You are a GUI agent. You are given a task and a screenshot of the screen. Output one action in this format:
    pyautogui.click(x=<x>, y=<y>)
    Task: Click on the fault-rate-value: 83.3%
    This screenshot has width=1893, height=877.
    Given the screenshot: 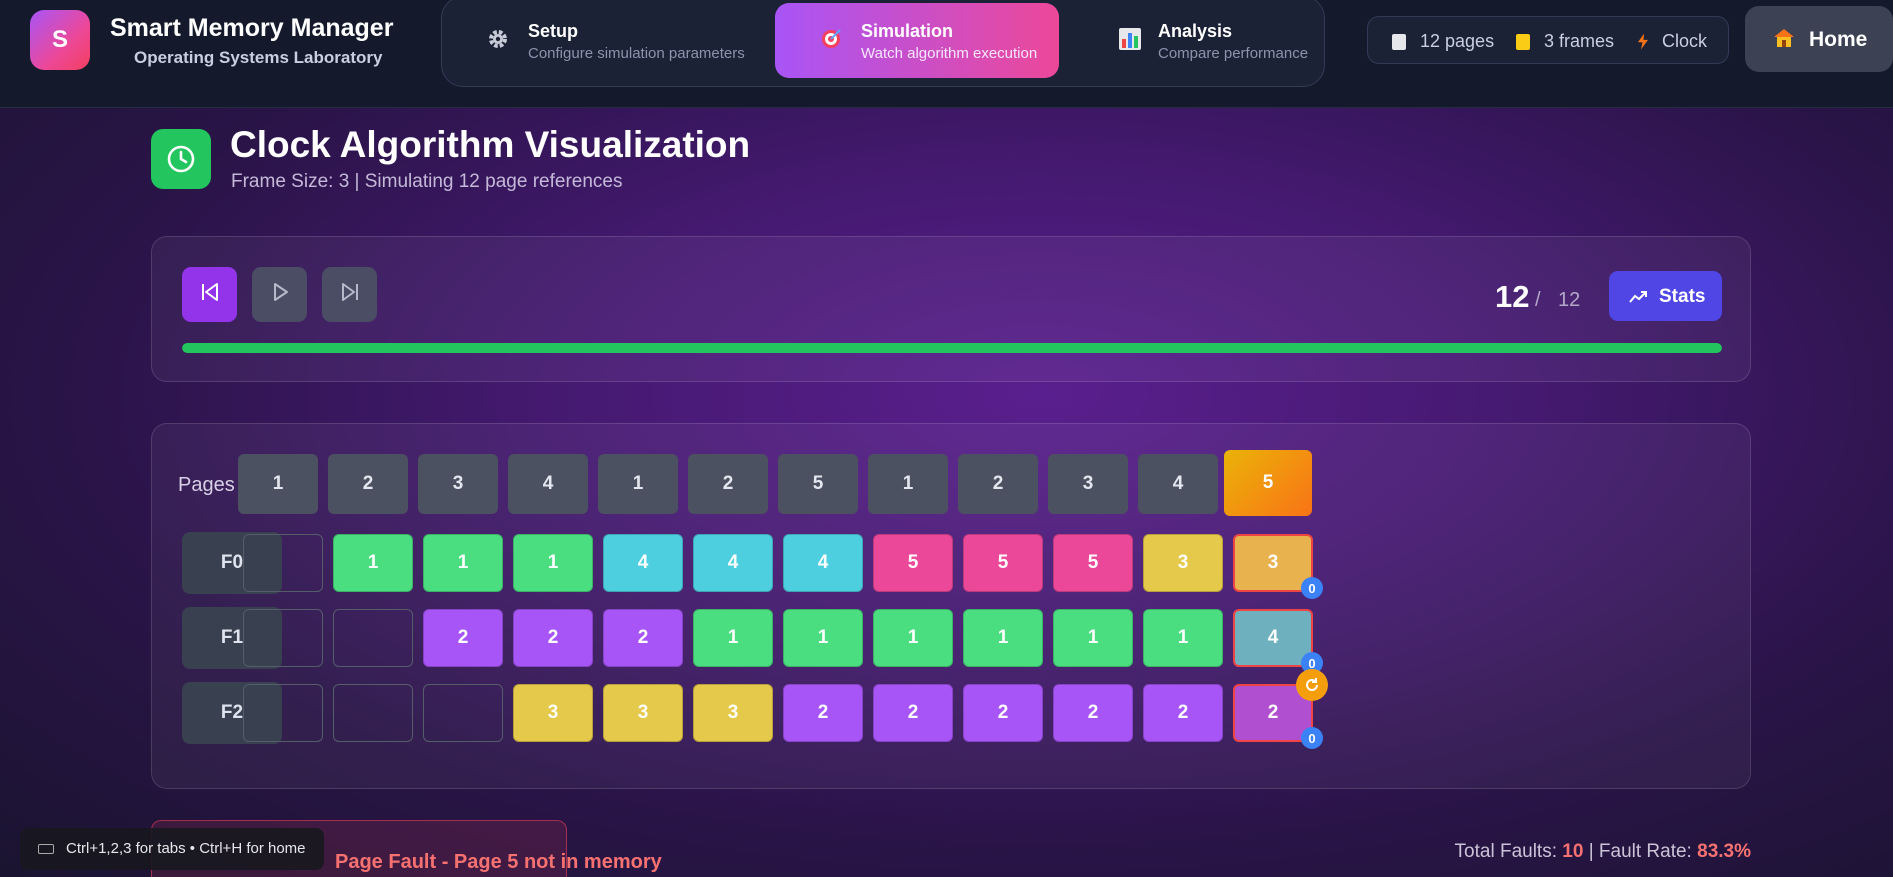 What is the action you would take?
    pyautogui.click(x=1724, y=851)
    